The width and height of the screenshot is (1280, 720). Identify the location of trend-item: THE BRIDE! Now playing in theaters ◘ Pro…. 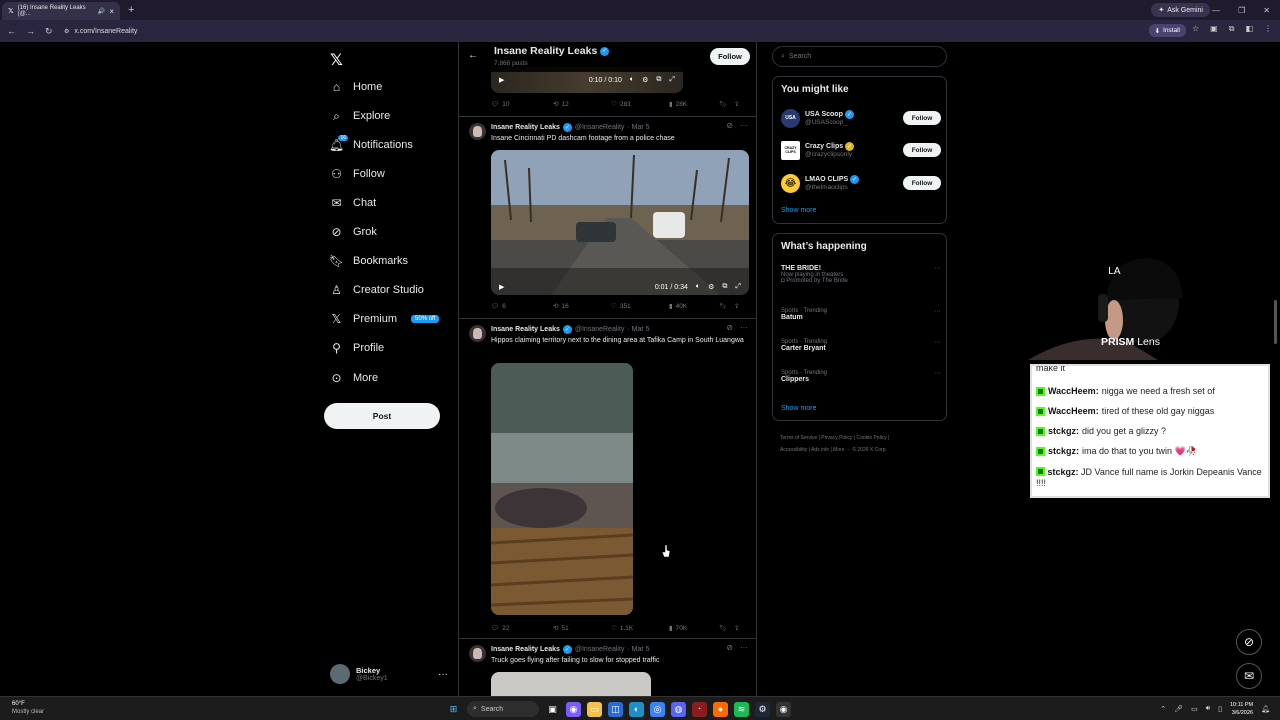
(861, 274).